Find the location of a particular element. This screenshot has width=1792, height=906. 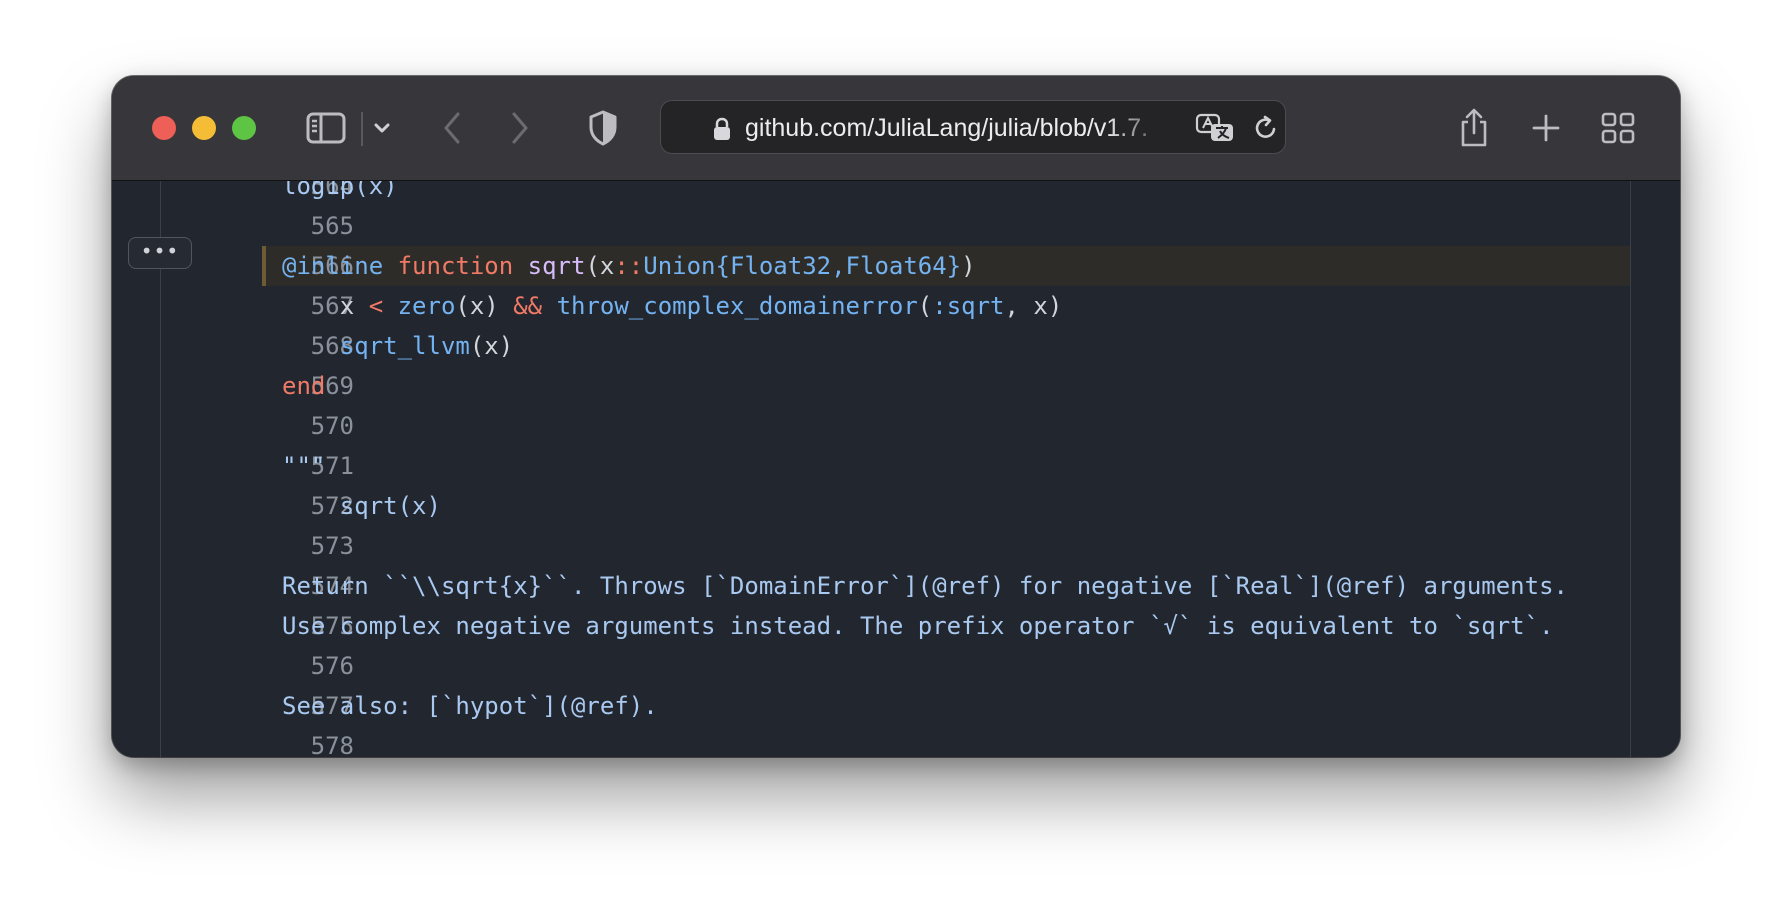

line-number: 571 is located at coordinates (263, 466).